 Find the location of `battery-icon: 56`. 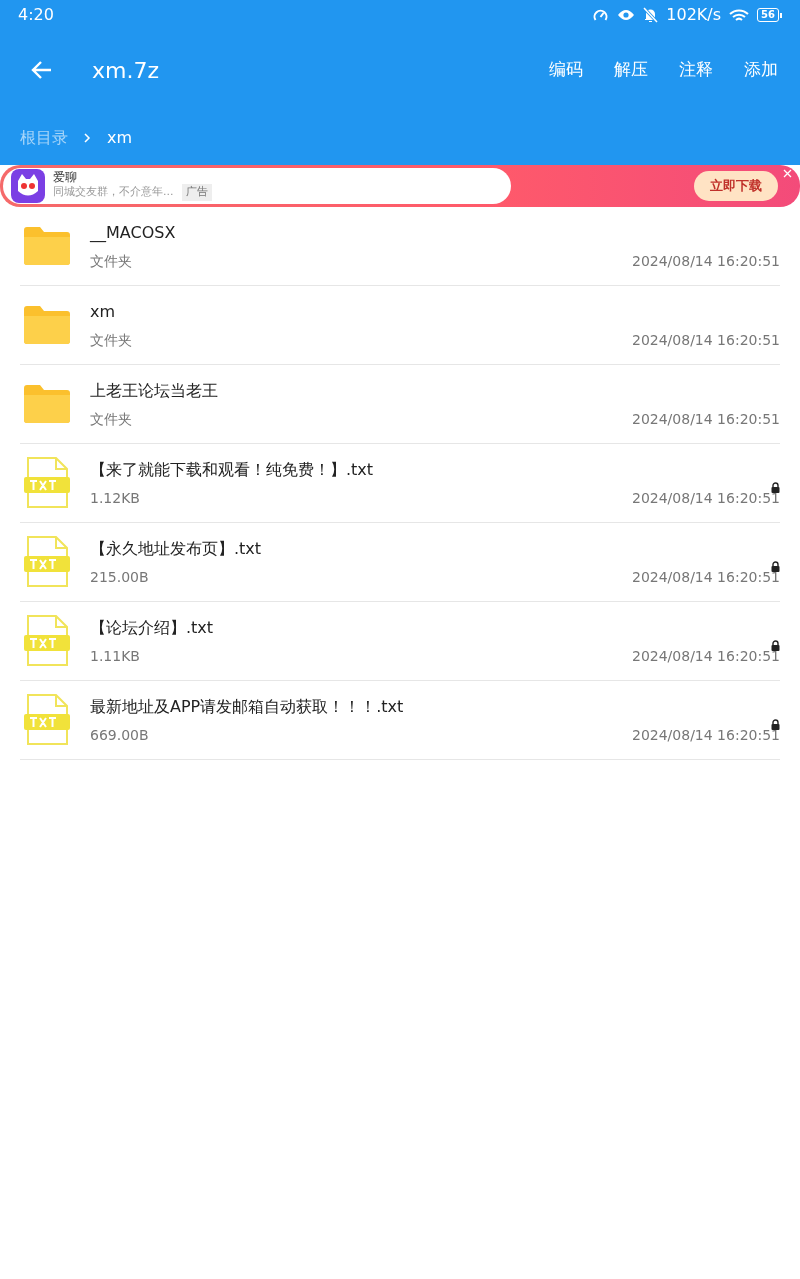

battery-icon: 56 is located at coordinates (769, 15).